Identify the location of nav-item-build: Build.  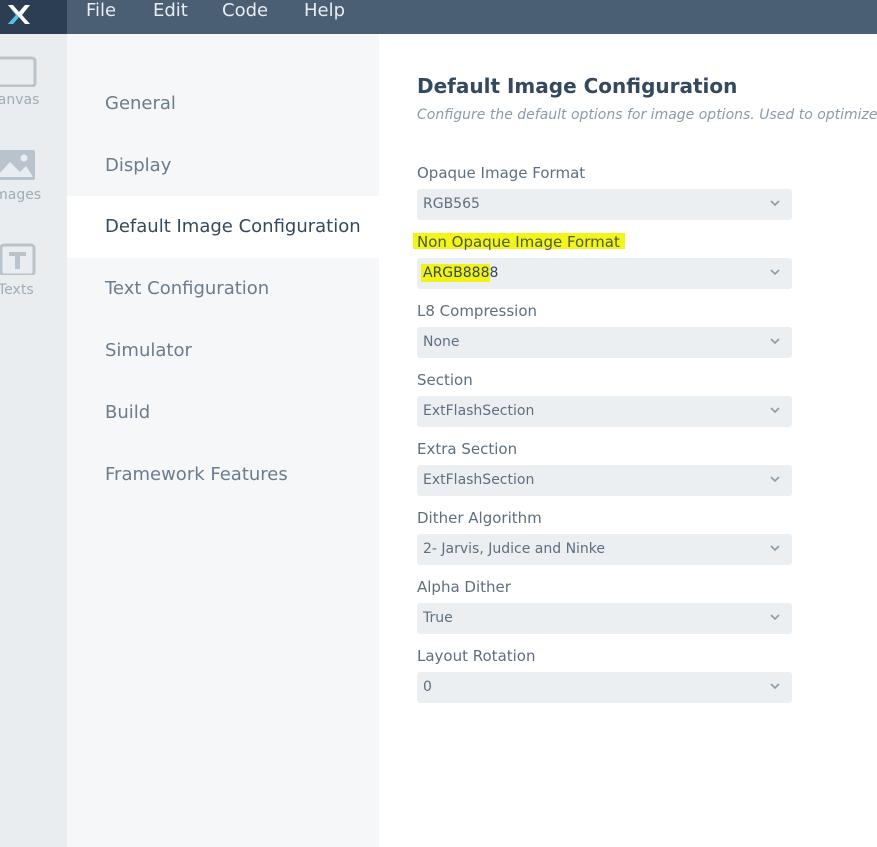
(223, 413).